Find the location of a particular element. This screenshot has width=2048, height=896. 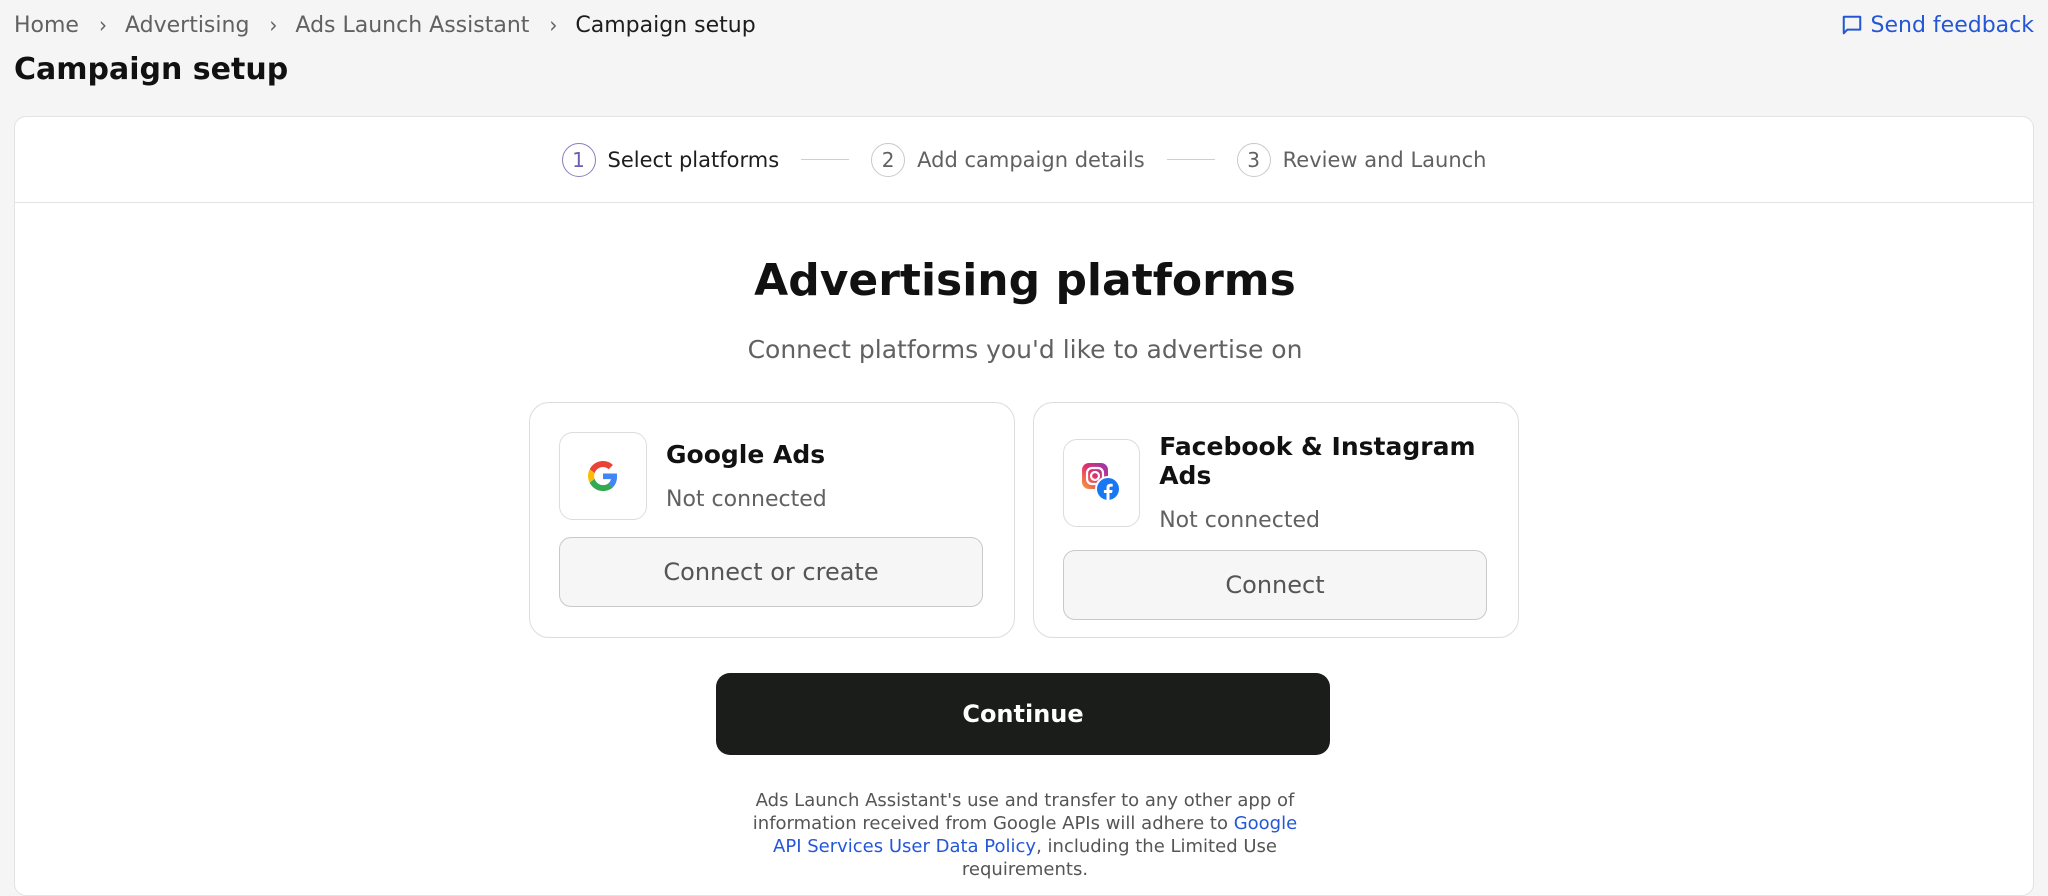

step-number: 1 is located at coordinates (578, 159).